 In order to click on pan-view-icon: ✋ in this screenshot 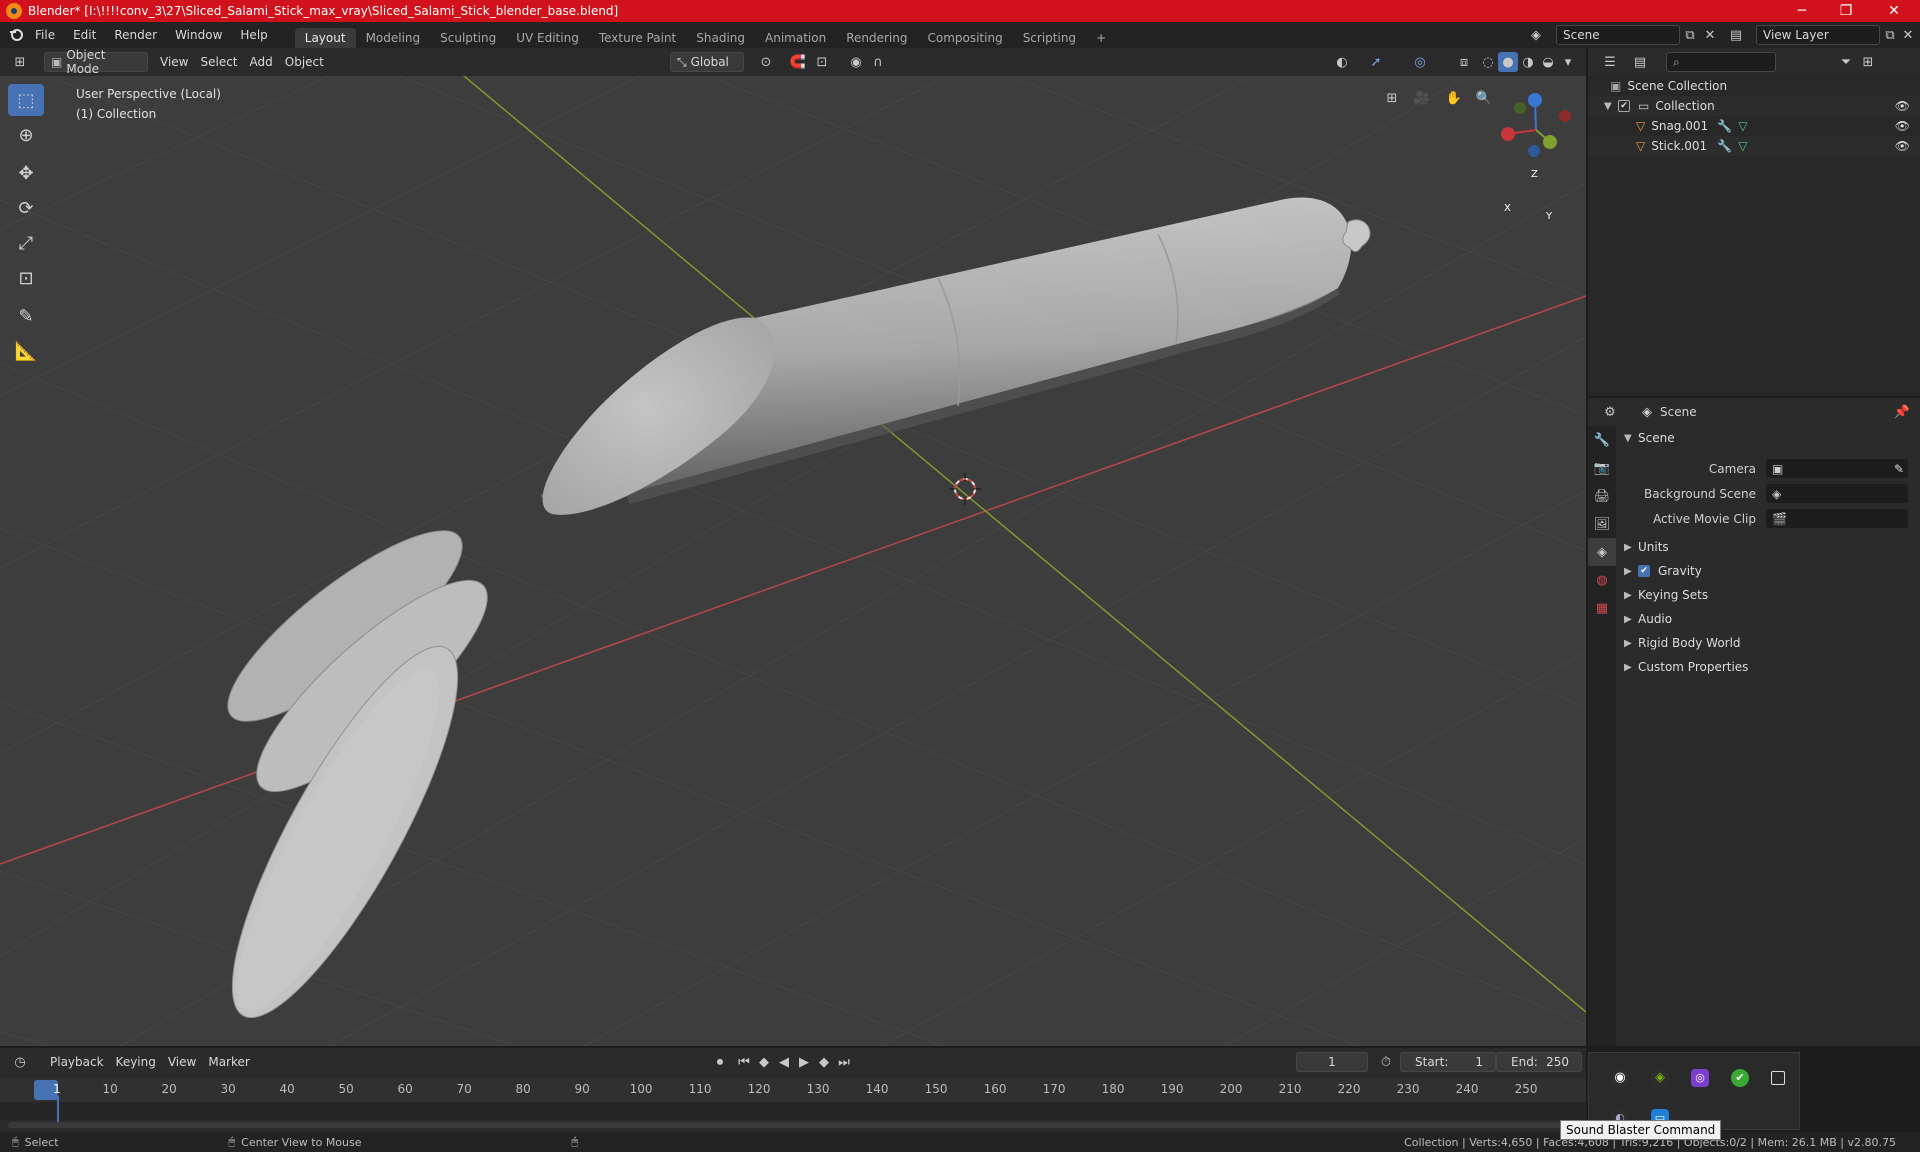, I will do `click(1454, 98)`.